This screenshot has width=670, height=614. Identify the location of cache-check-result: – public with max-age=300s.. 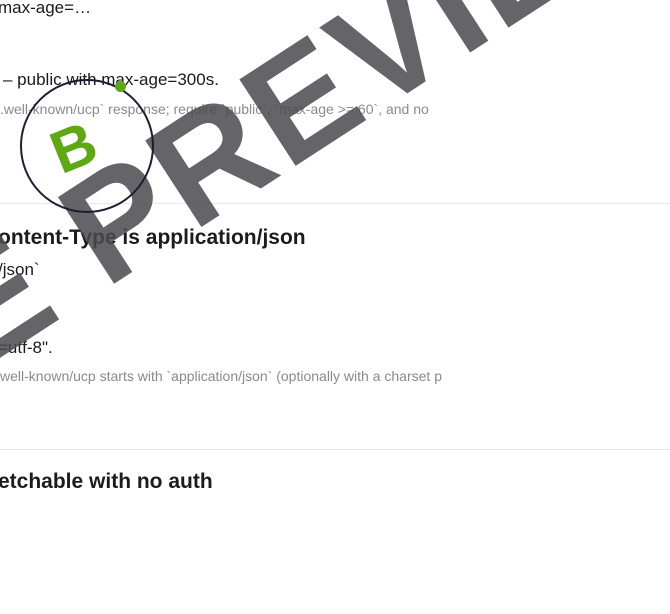
(111, 79).